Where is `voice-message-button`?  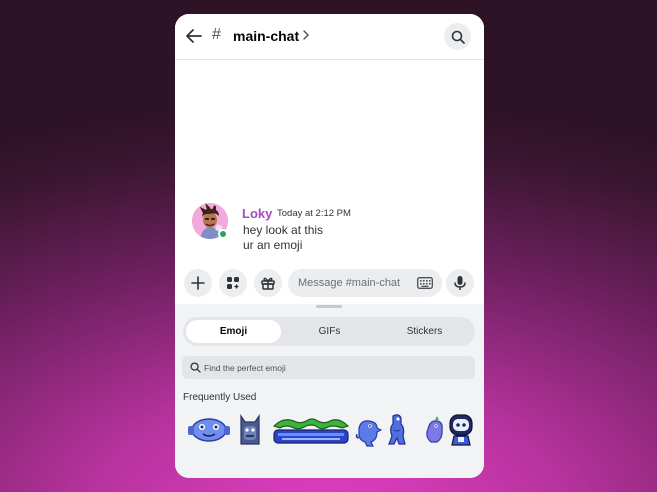 voice-message-button is located at coordinates (460, 283).